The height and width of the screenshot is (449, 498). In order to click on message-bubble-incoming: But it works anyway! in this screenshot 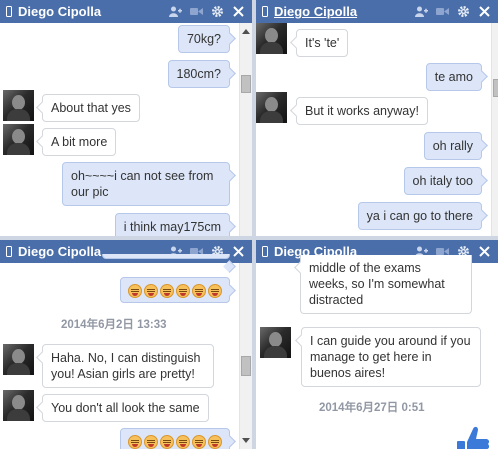, I will do `click(362, 111)`.